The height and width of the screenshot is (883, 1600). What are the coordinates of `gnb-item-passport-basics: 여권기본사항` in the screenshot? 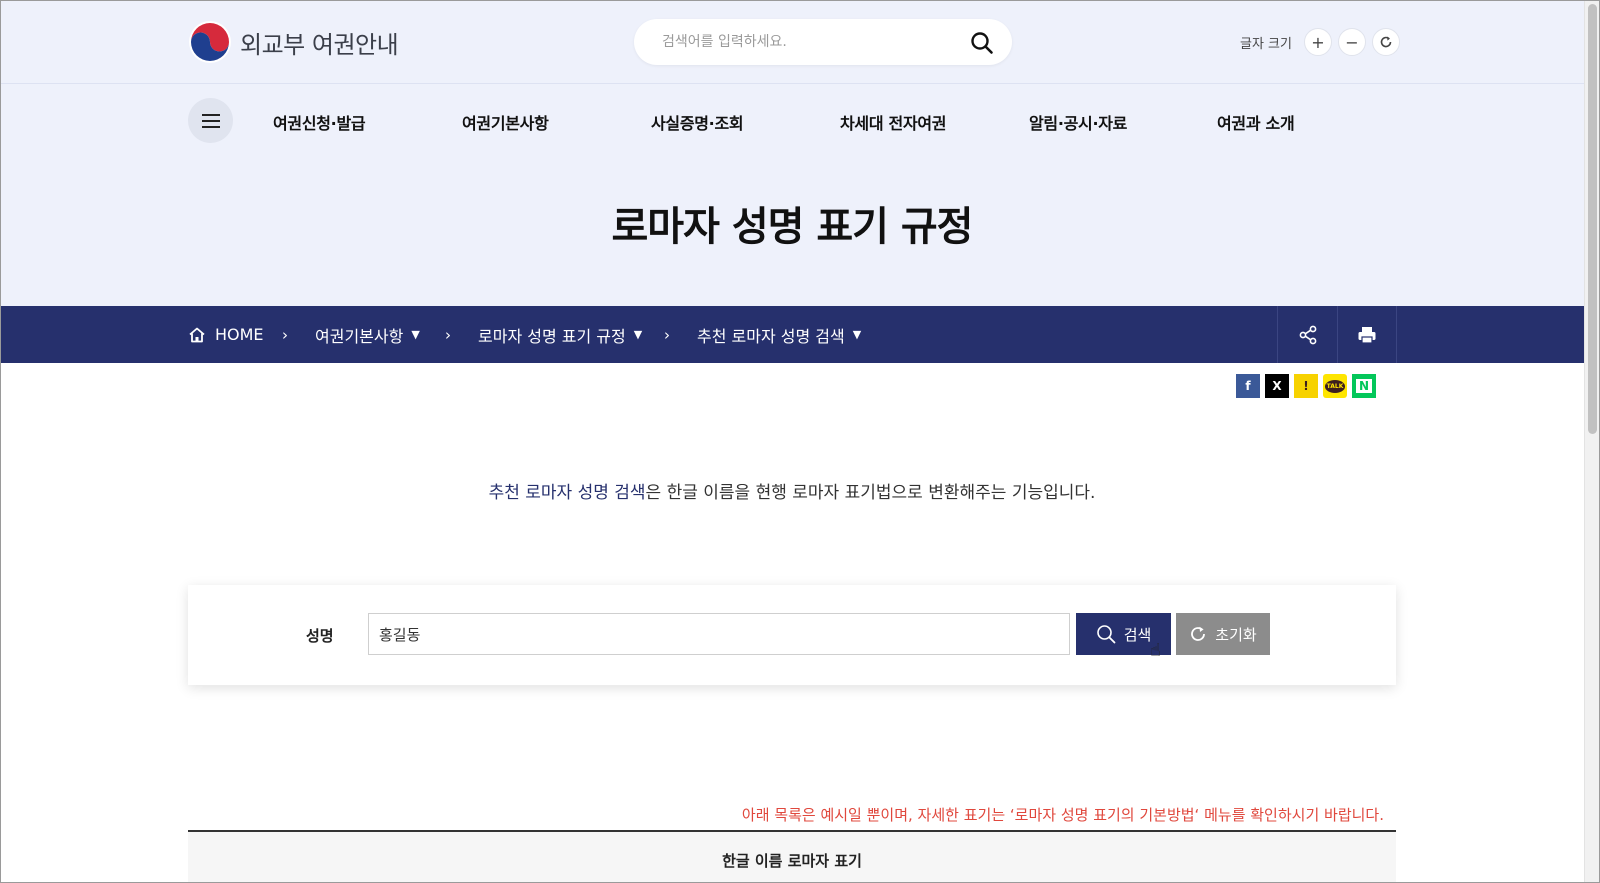 It's located at (505, 122).